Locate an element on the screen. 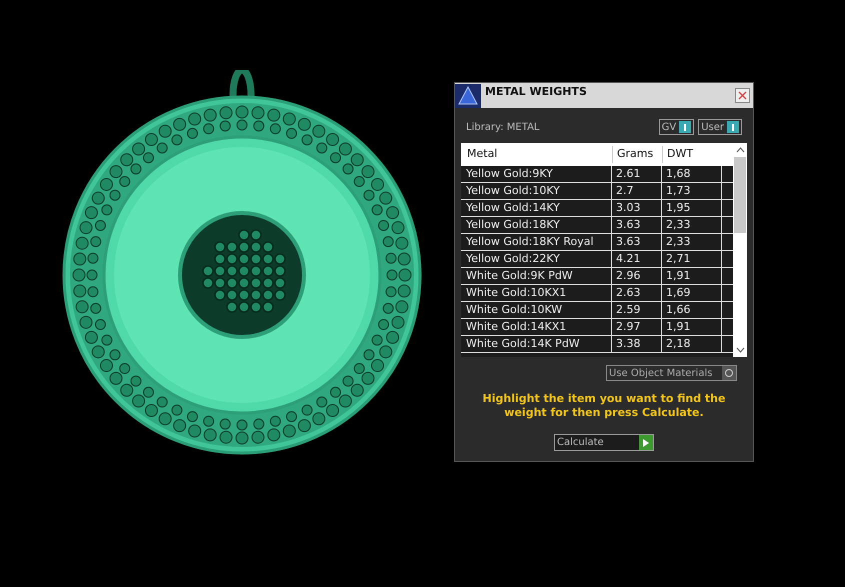  close-icon is located at coordinates (742, 95).